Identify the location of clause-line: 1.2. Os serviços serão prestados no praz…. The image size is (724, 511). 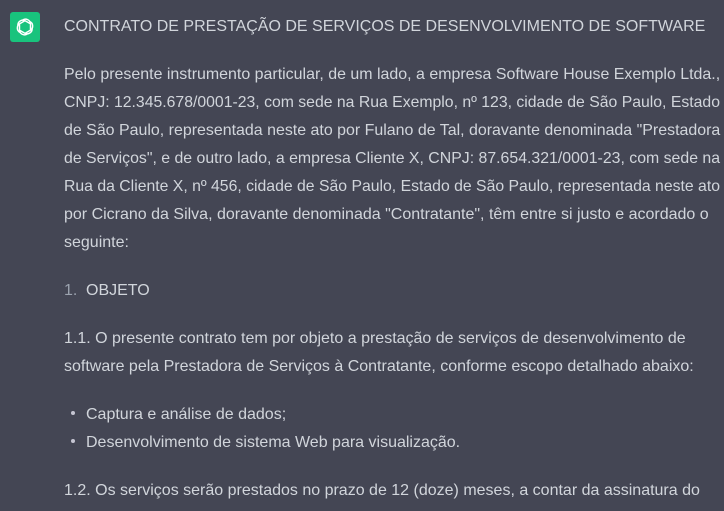
(382, 490).